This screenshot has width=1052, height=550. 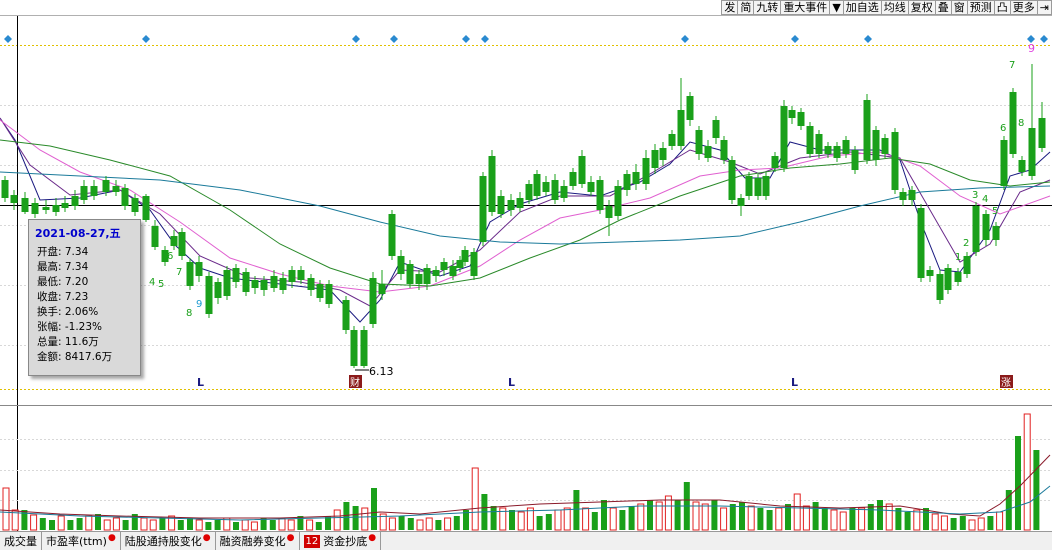 What do you see at coordinates (980, 7) in the screenshot?
I see `toolbar-button-forecast: 预测` at bounding box center [980, 7].